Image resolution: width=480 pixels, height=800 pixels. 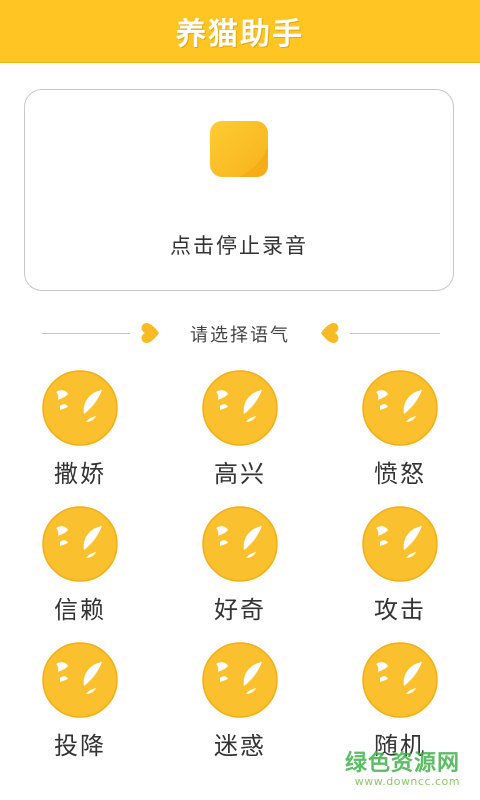 What do you see at coordinates (150, 333) in the screenshot?
I see `heart-icon-left` at bounding box center [150, 333].